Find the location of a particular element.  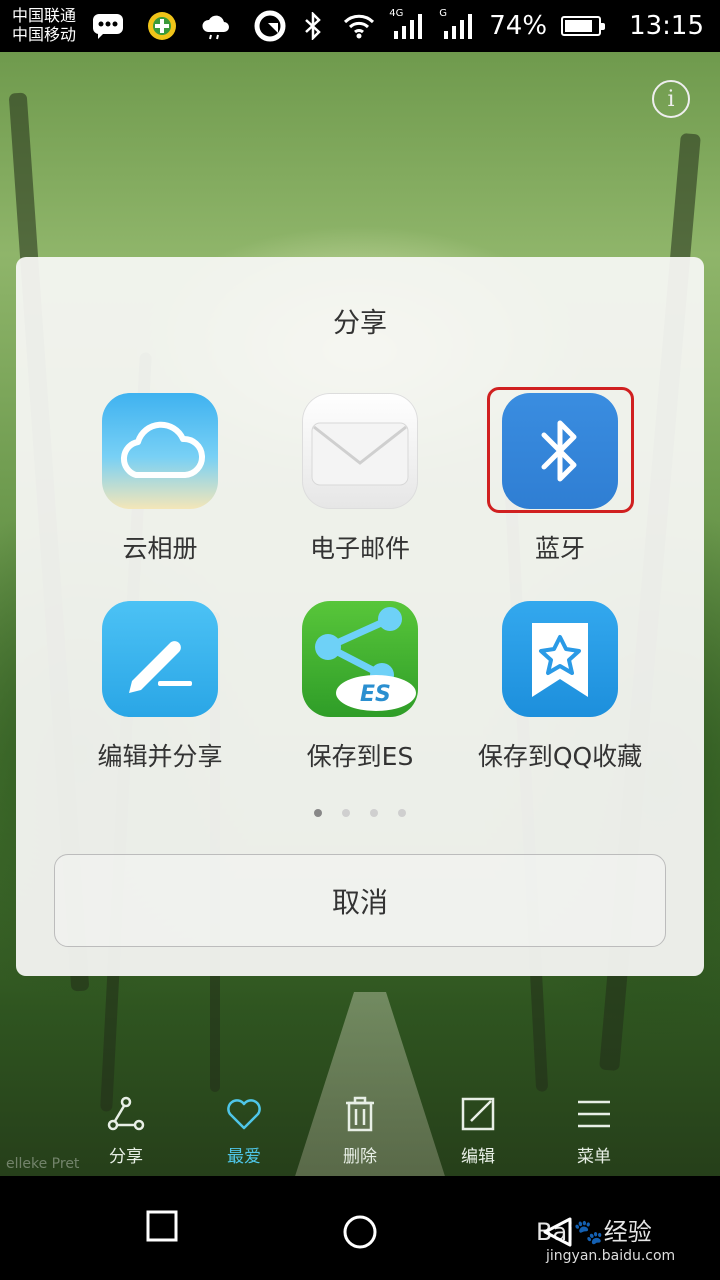

wifi-icon is located at coordinates (359, 26).